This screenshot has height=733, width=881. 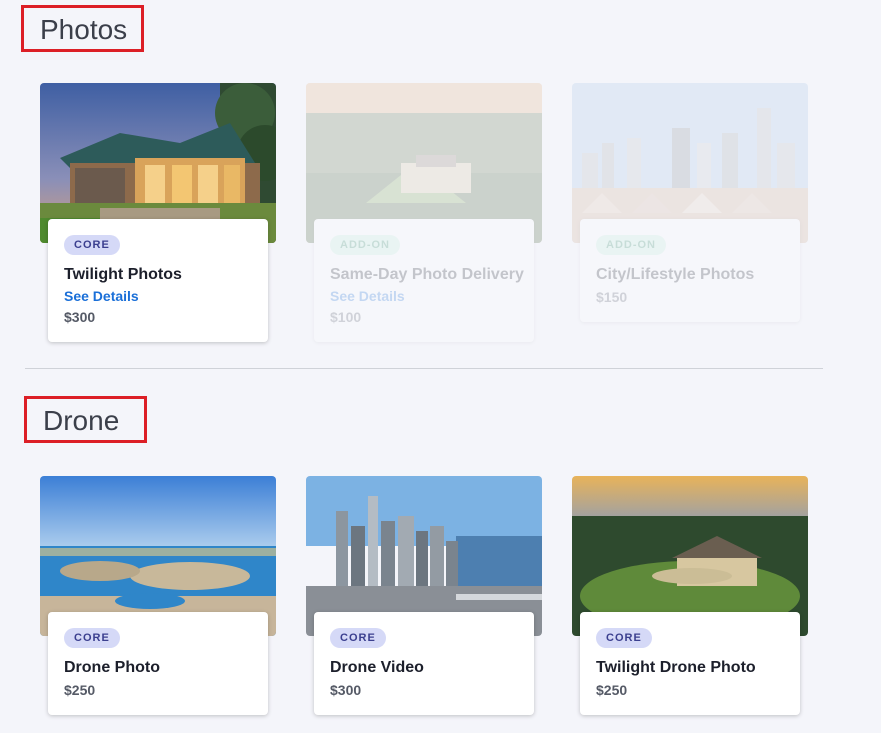 What do you see at coordinates (158, 215) in the screenshot?
I see `service-card-twilight-photos: CORE Twilight Photos See Details $300` at bounding box center [158, 215].